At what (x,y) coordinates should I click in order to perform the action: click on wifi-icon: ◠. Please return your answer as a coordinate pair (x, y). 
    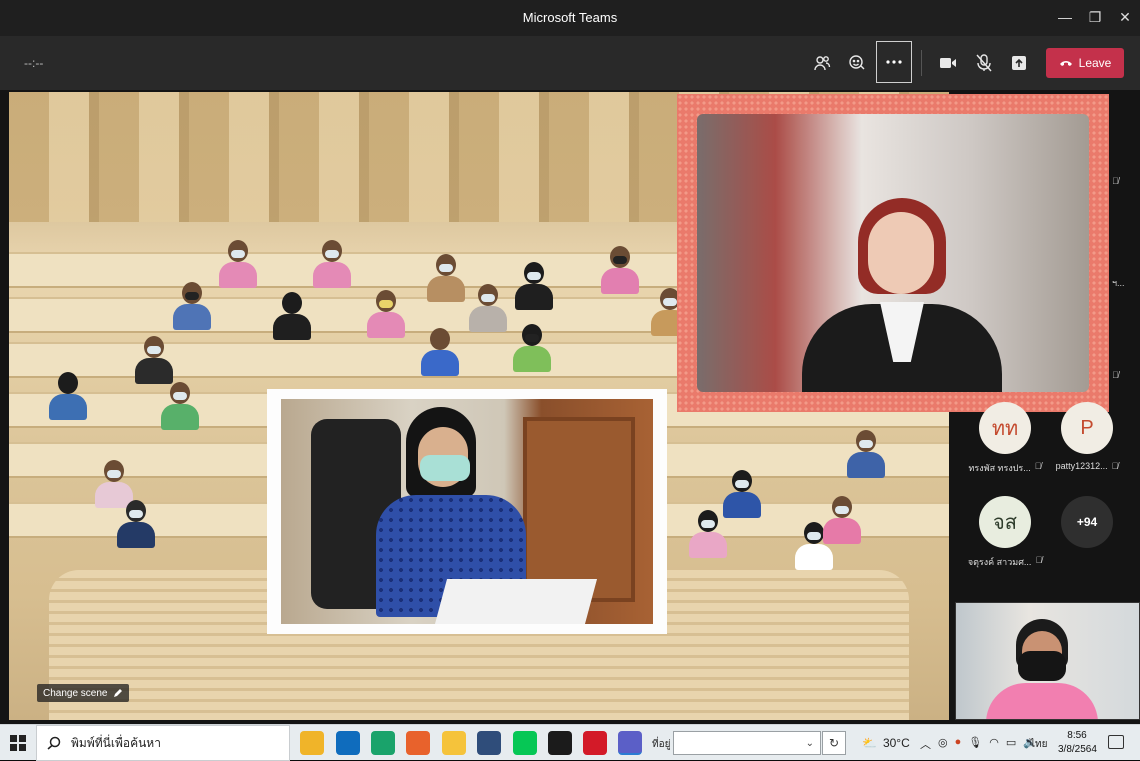
    Looking at the image, I should click on (994, 744).